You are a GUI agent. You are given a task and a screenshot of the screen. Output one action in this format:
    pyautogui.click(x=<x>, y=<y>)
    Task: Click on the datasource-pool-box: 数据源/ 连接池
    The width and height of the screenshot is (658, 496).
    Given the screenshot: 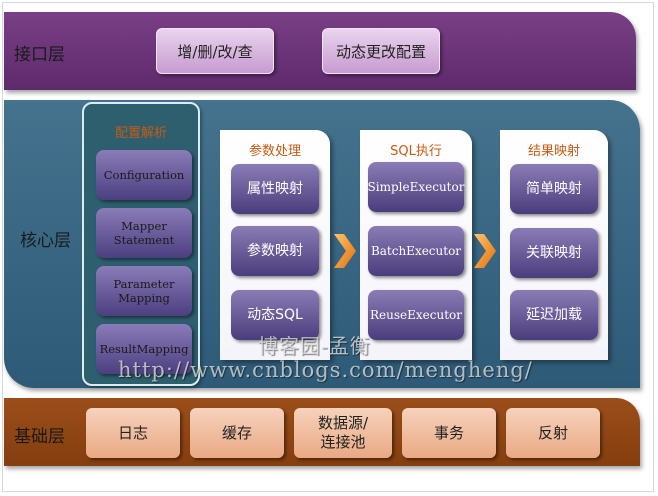 What is the action you would take?
    pyautogui.click(x=343, y=433)
    